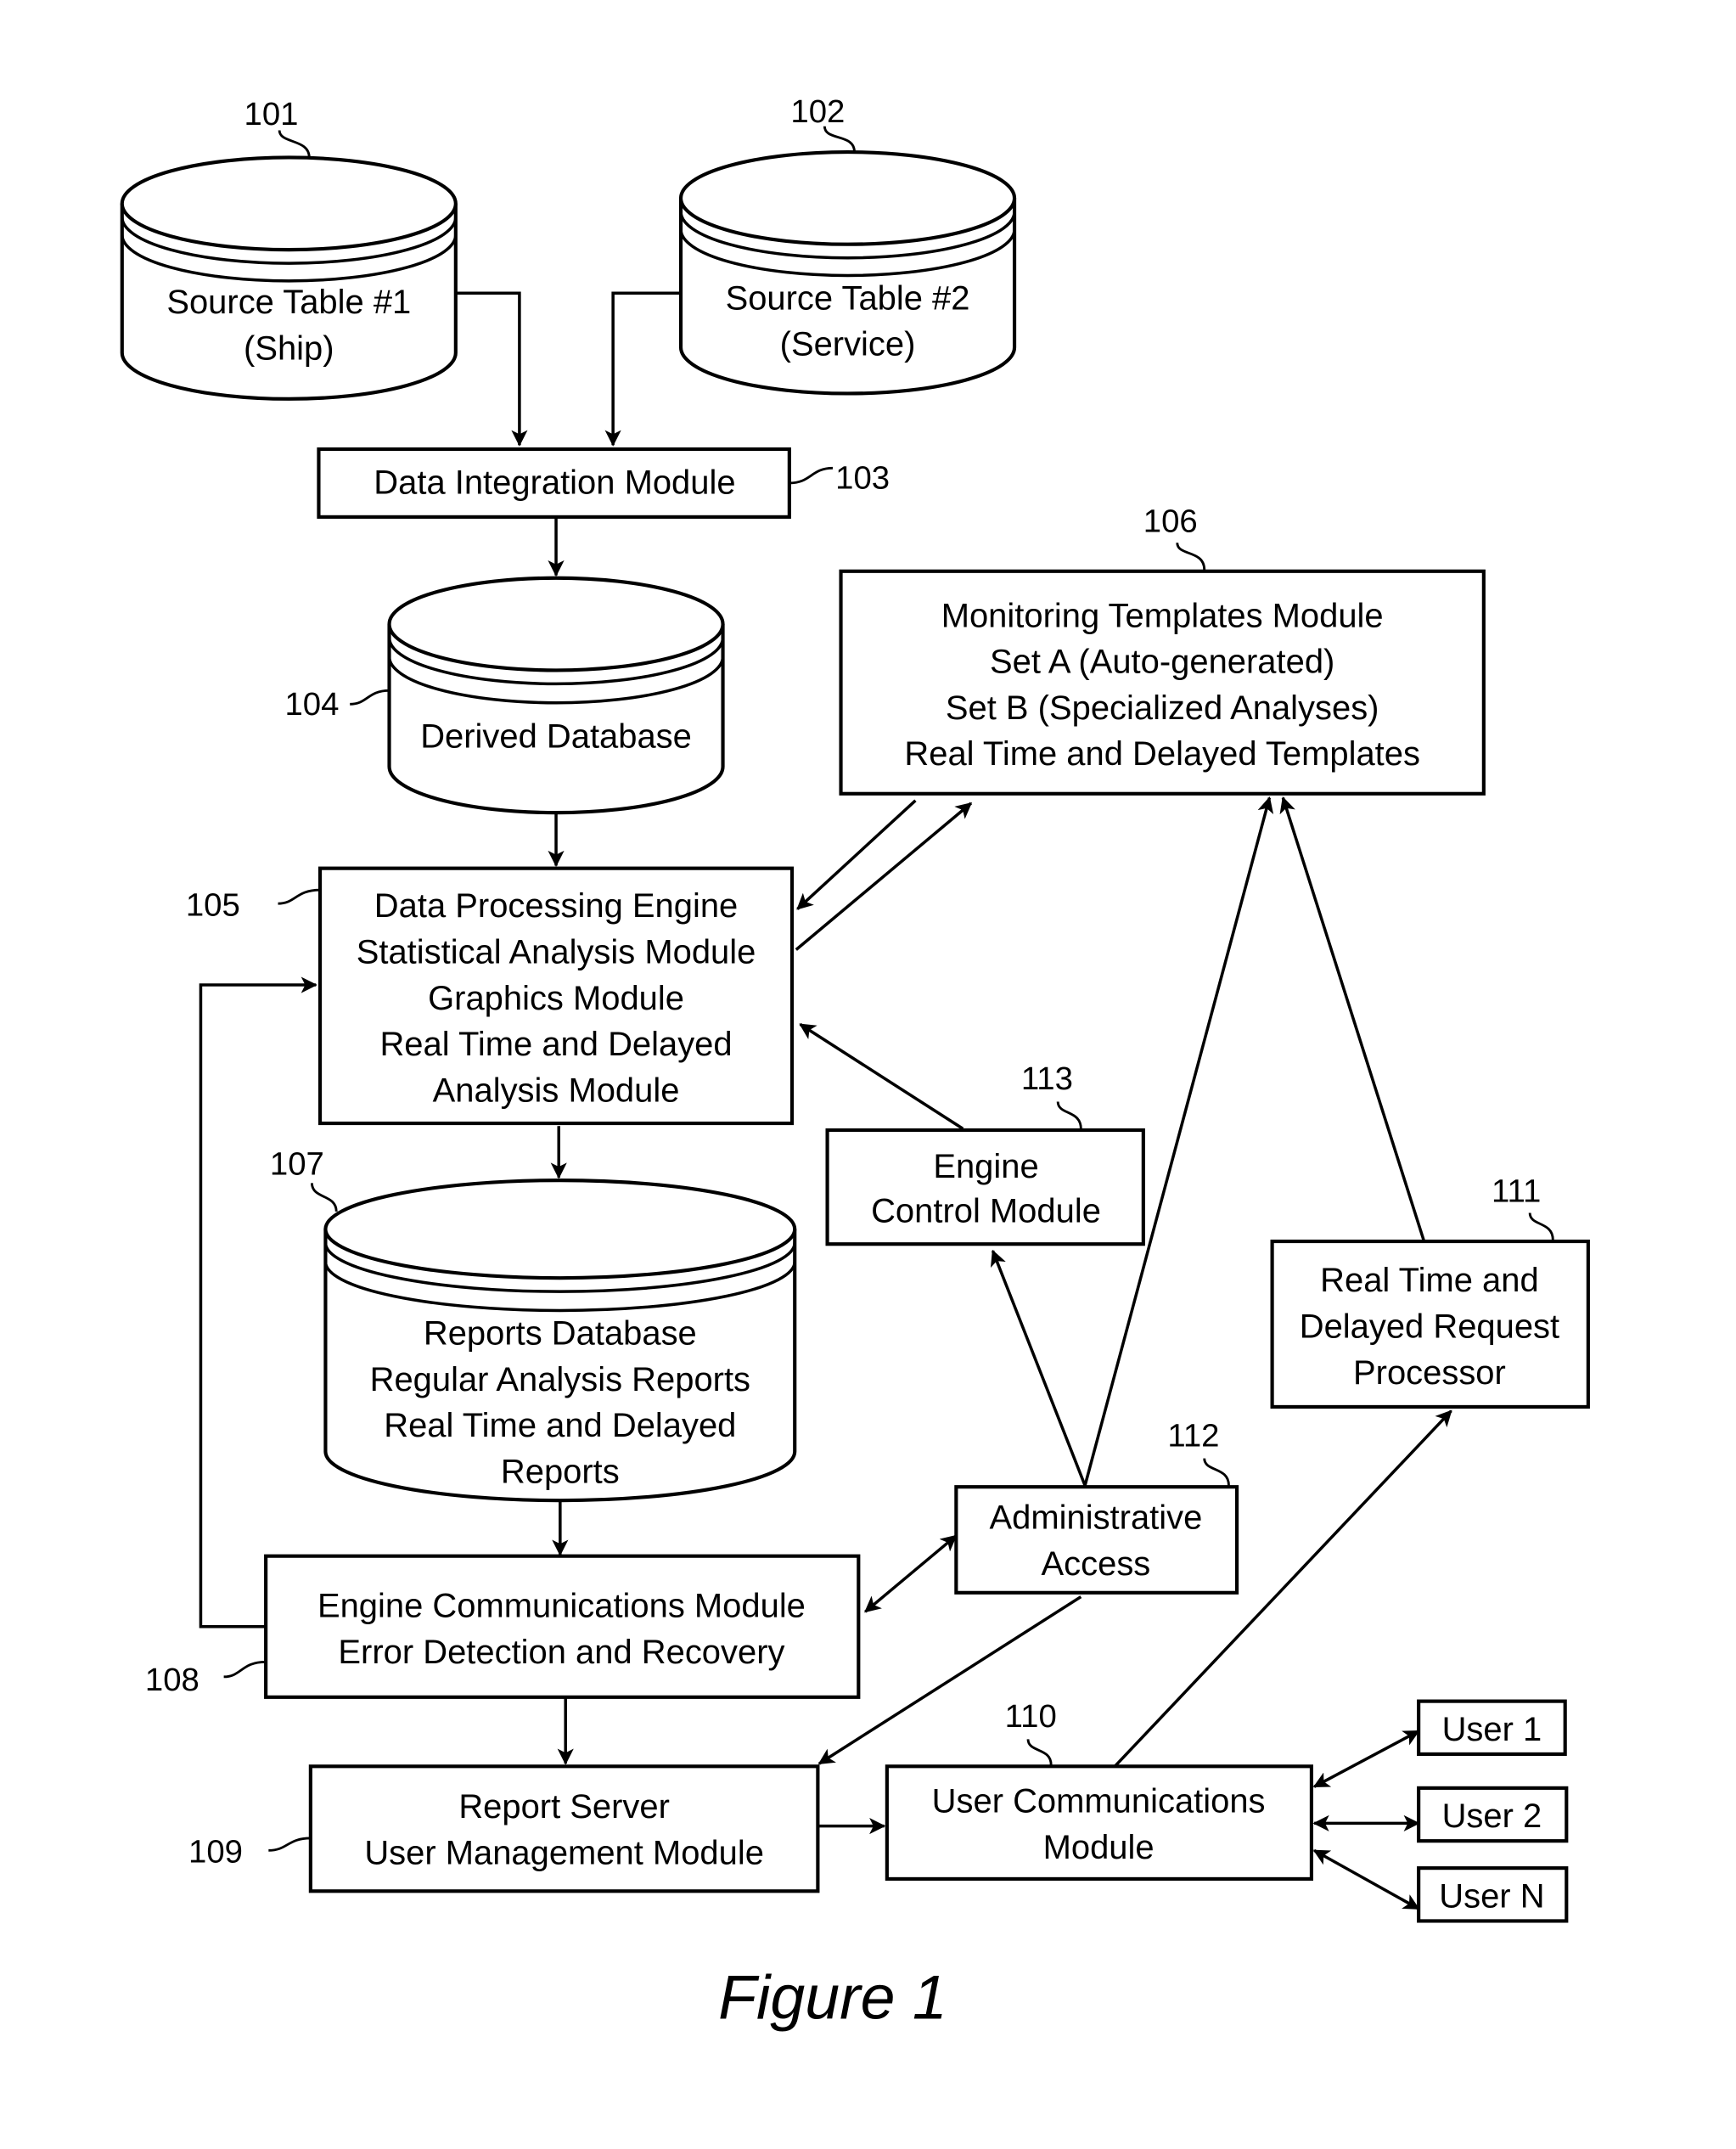 This screenshot has height=2149, width=1736. What do you see at coordinates (1366, 1879) in the screenshot?
I see `edge-usercomm-userN` at bounding box center [1366, 1879].